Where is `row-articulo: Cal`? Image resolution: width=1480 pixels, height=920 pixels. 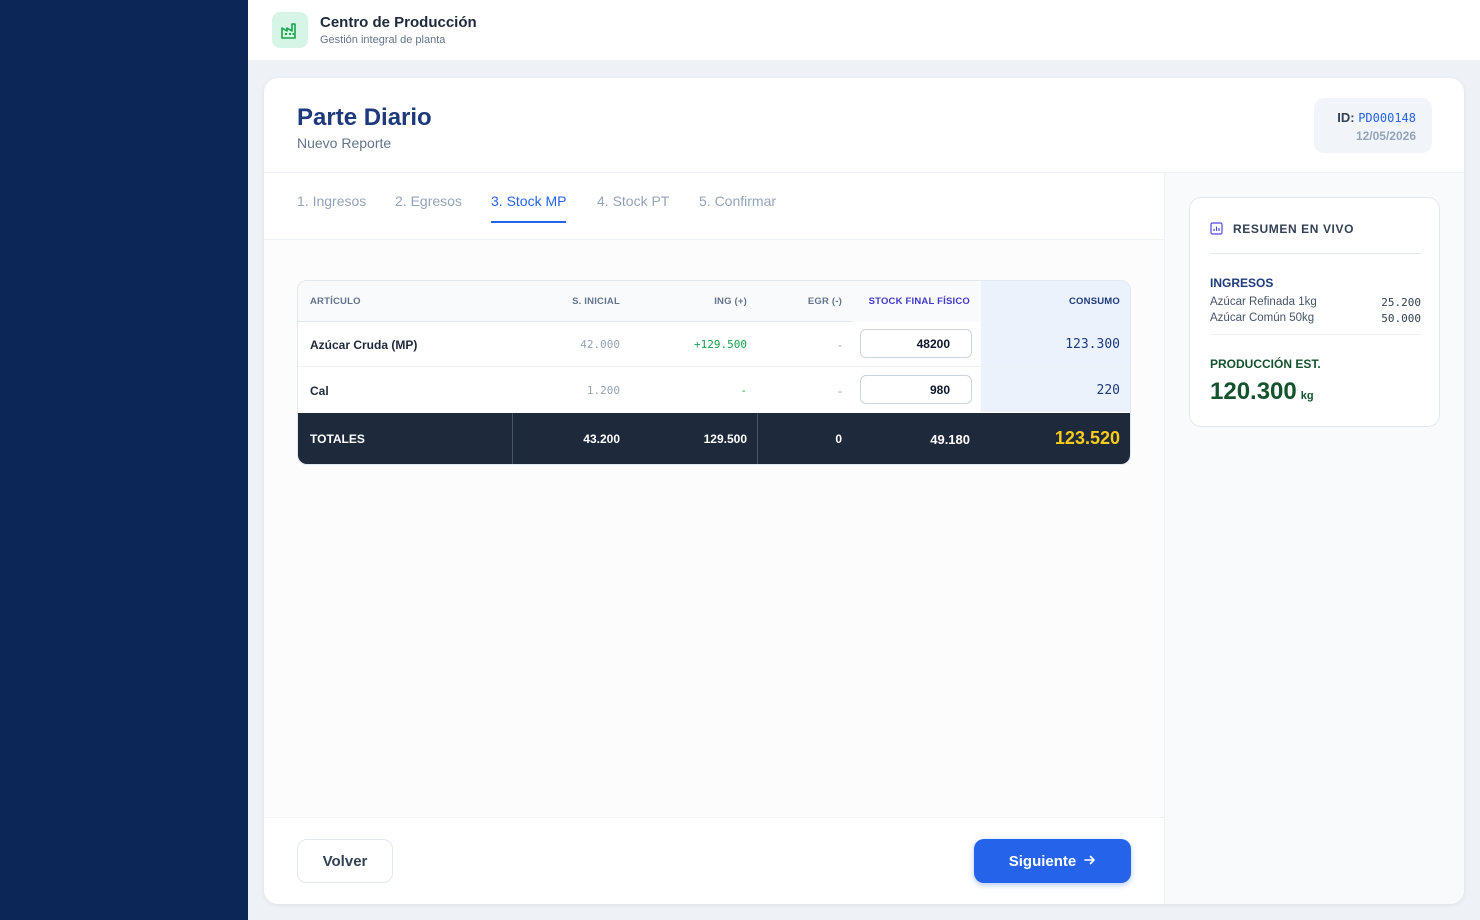 row-articulo: Cal is located at coordinates (319, 391).